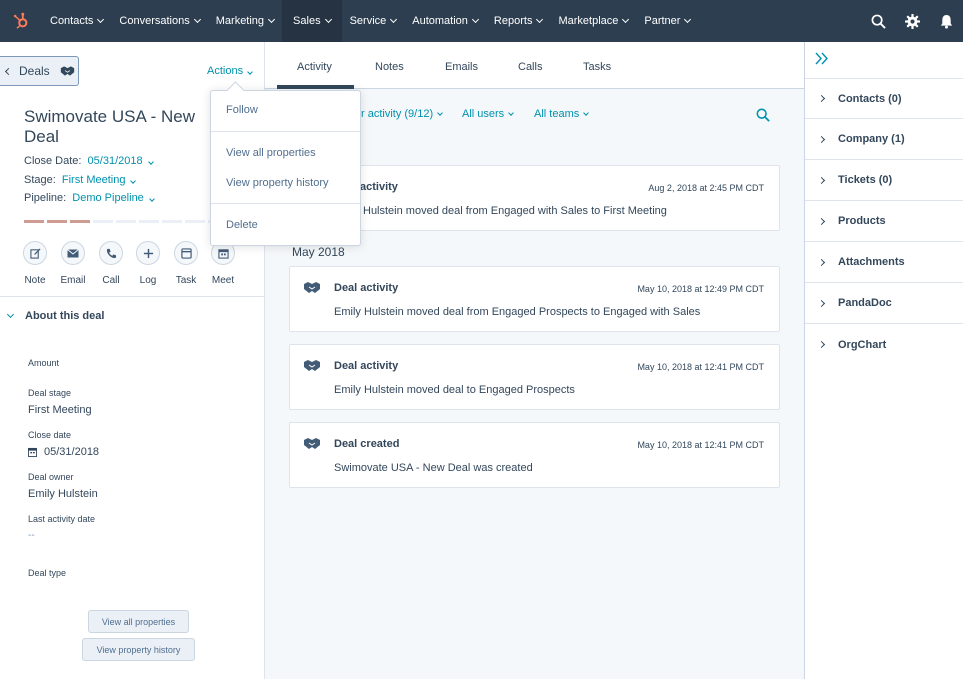  I want to click on collapse-sidebar-icon, so click(822, 60).